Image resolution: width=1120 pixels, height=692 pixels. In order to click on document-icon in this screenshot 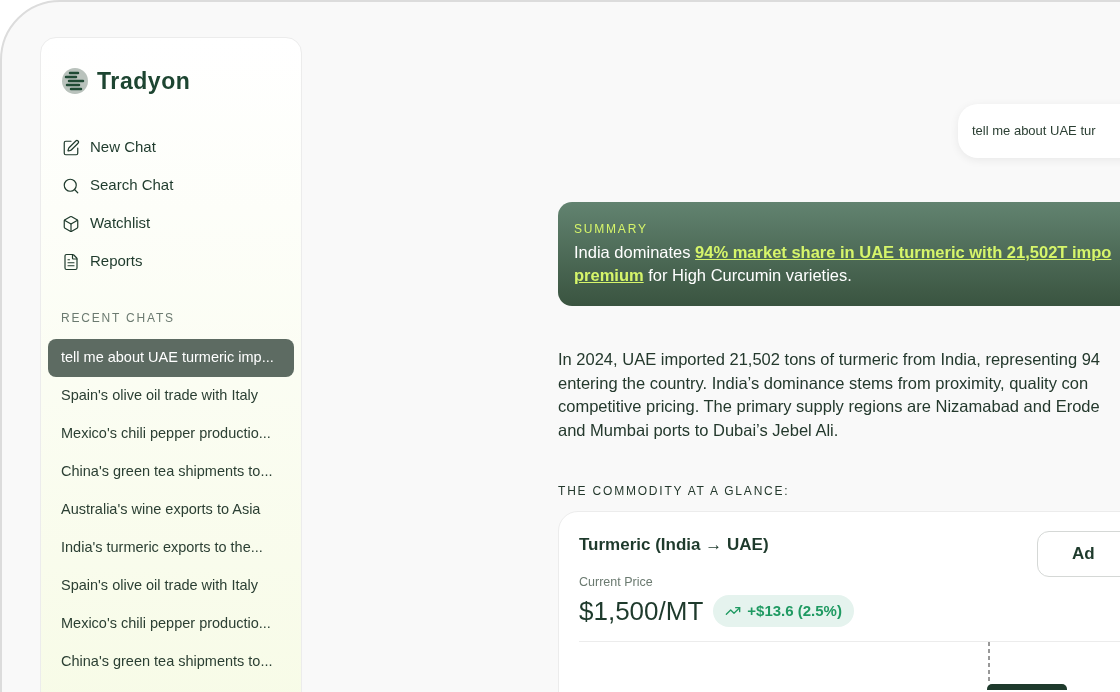, I will do `click(71, 261)`.